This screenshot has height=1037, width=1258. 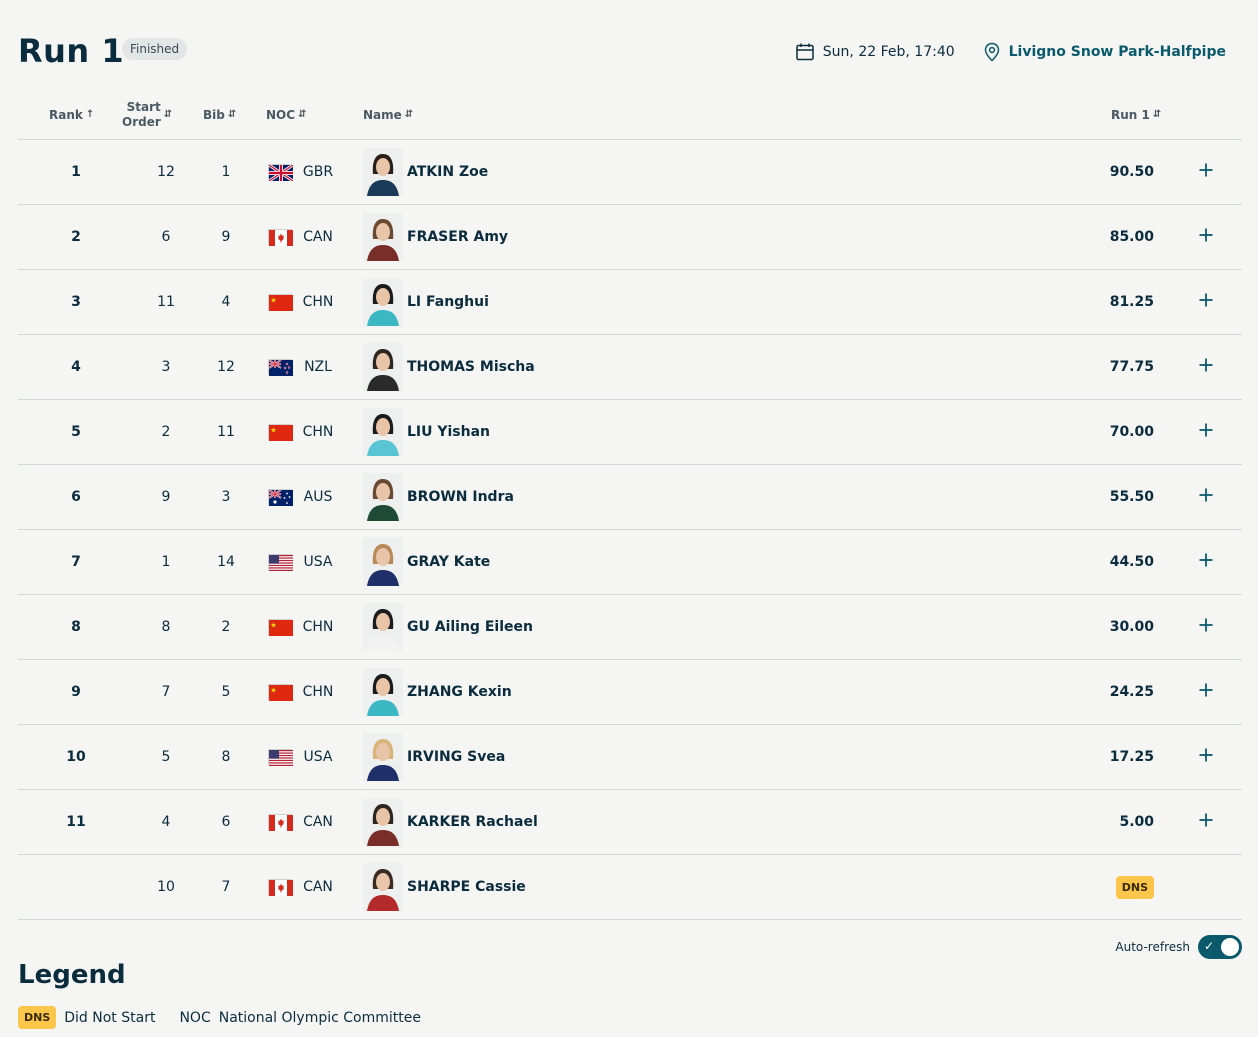 What do you see at coordinates (630, 237) in the screenshot?
I see `table-row: 2 6 9 CAN FRASER Amy 85.00` at bounding box center [630, 237].